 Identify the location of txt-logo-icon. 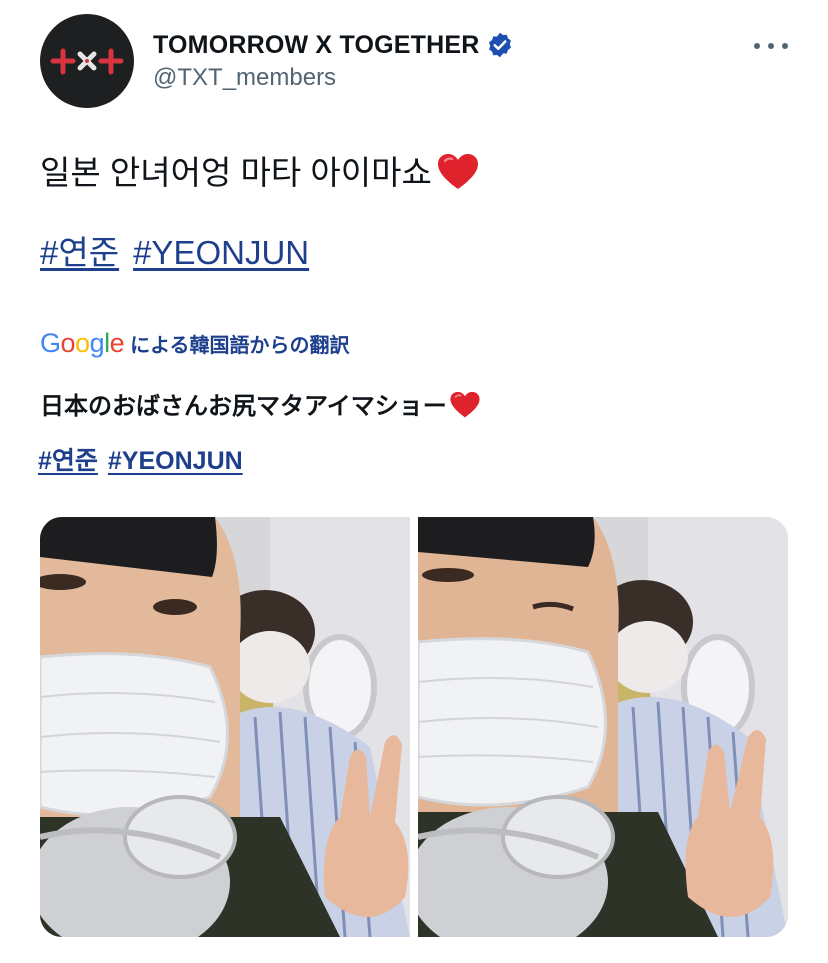
(87, 61).